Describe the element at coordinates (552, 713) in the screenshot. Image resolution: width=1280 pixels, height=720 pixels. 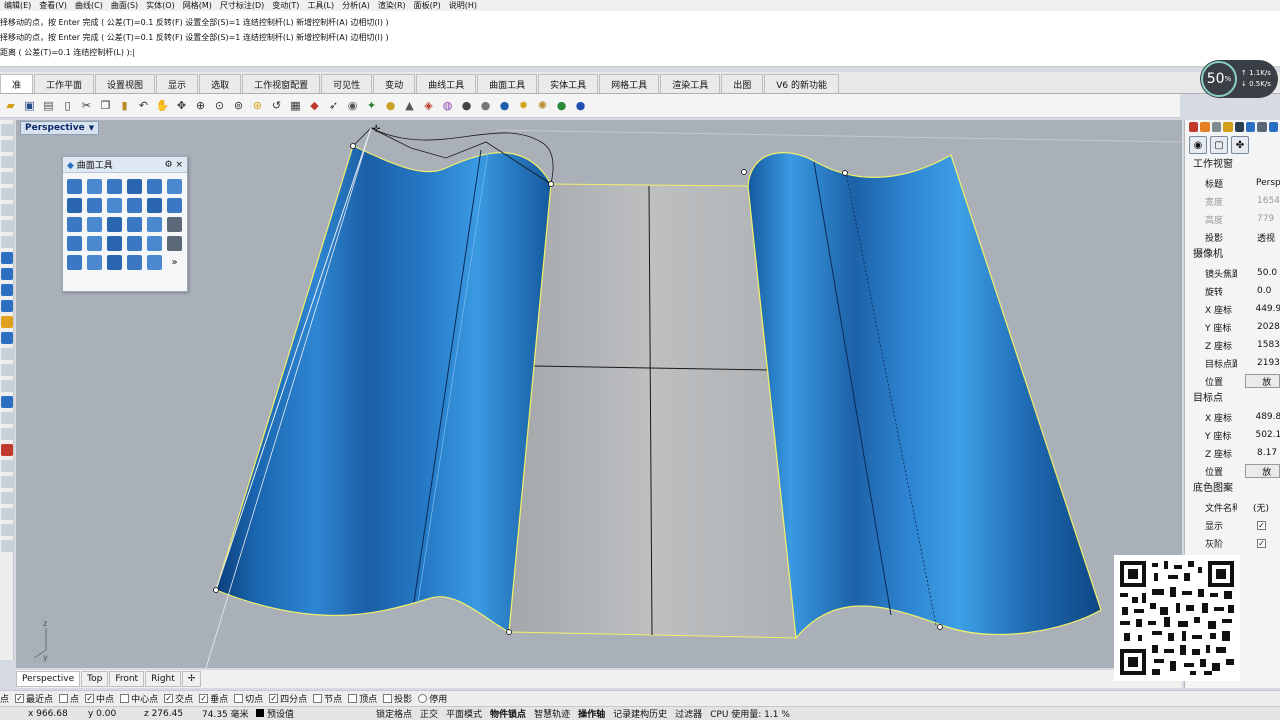
I see `status-smarttrack: 智慧轨迹` at that location.